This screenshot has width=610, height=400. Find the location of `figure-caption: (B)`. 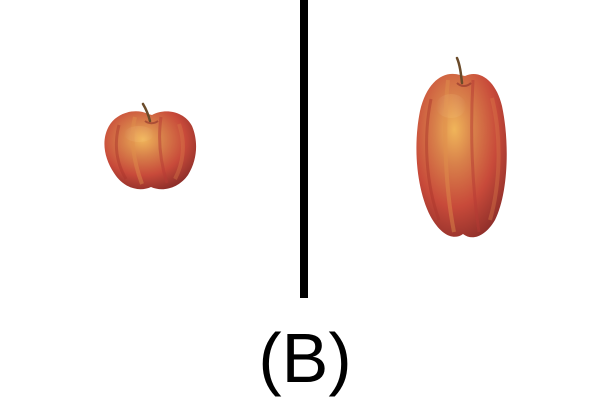

figure-caption: (B) is located at coordinates (305, 358).